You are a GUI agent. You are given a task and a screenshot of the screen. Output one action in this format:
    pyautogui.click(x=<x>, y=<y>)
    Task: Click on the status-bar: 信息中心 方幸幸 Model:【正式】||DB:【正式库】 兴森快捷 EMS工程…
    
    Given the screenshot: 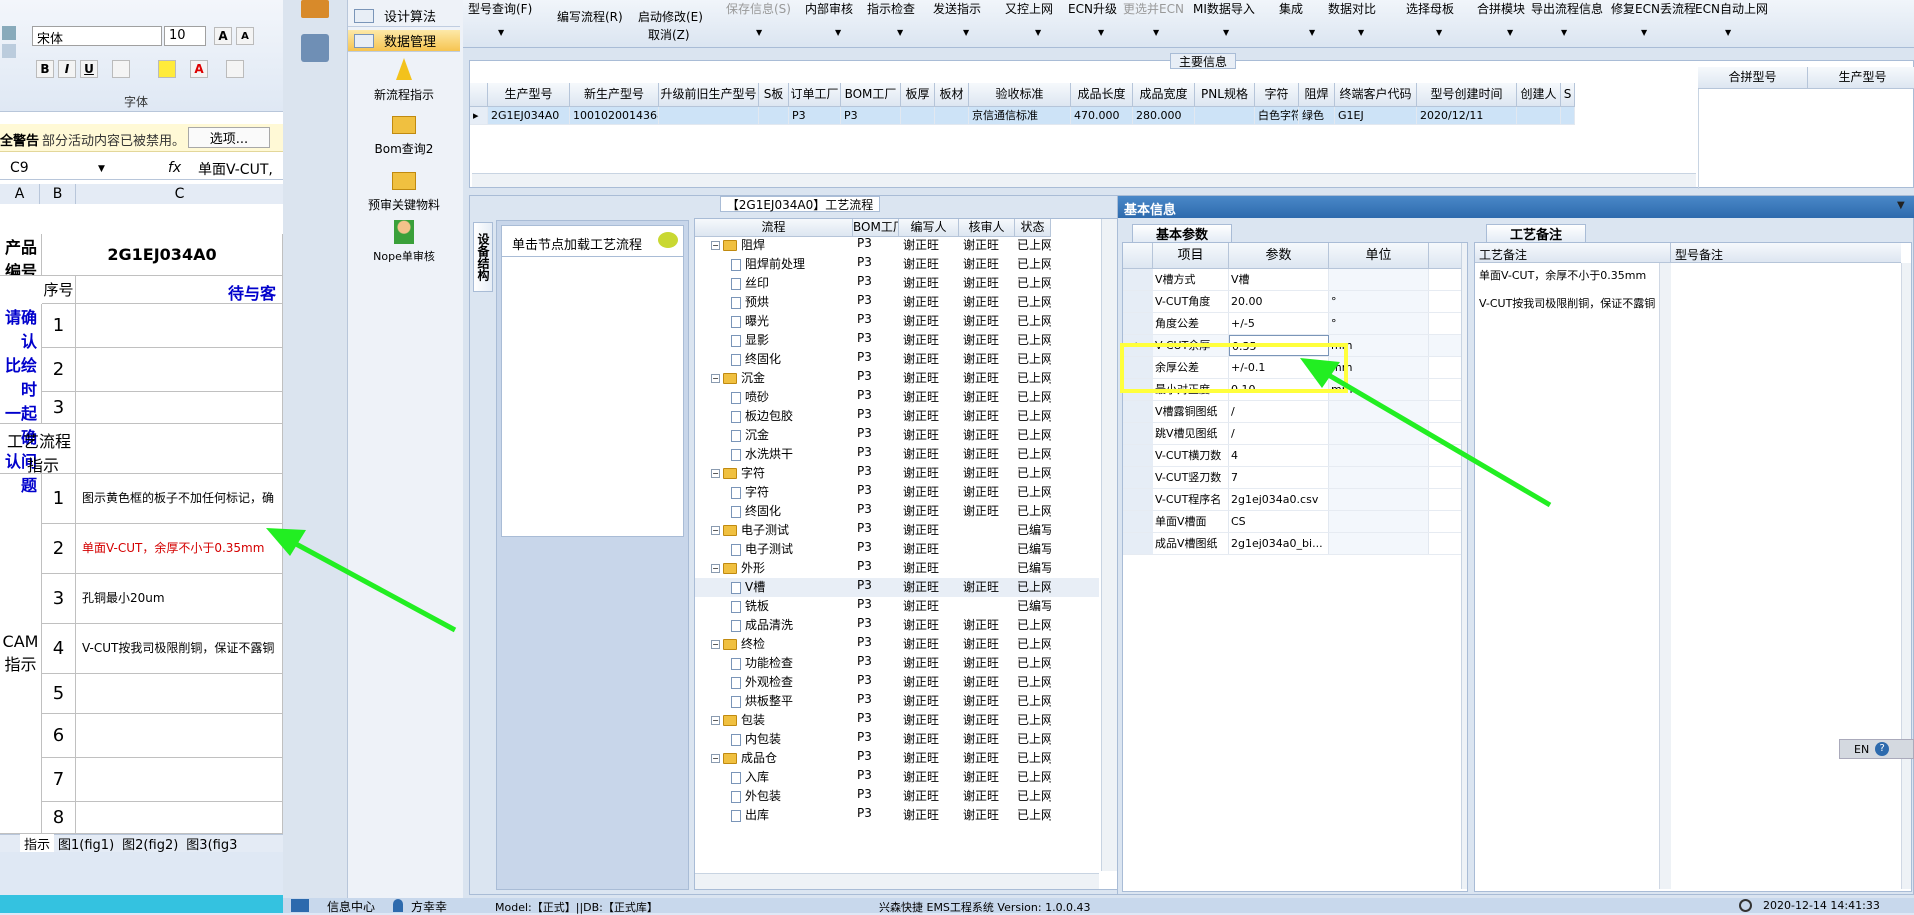 What is the action you would take?
    pyautogui.click(x=1098, y=906)
    